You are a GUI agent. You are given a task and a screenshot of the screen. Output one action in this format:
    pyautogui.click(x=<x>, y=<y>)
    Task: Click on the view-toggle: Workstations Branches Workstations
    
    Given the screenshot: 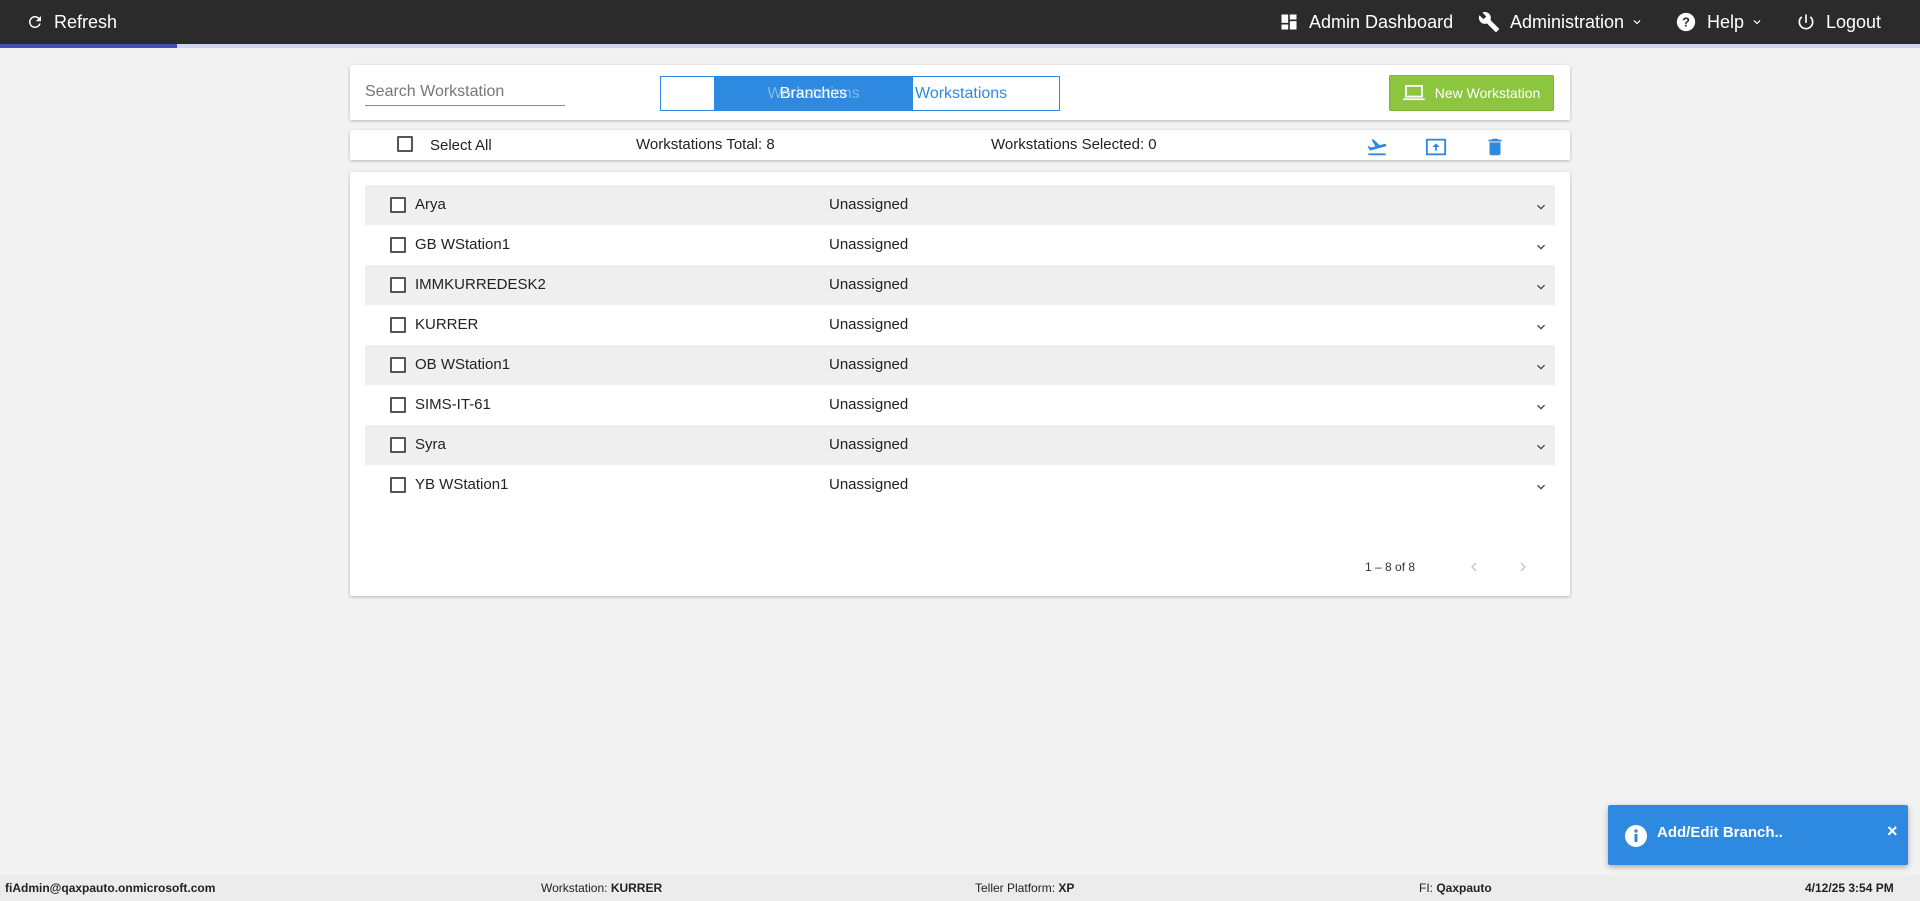 What is the action you would take?
    pyautogui.click(x=860, y=93)
    